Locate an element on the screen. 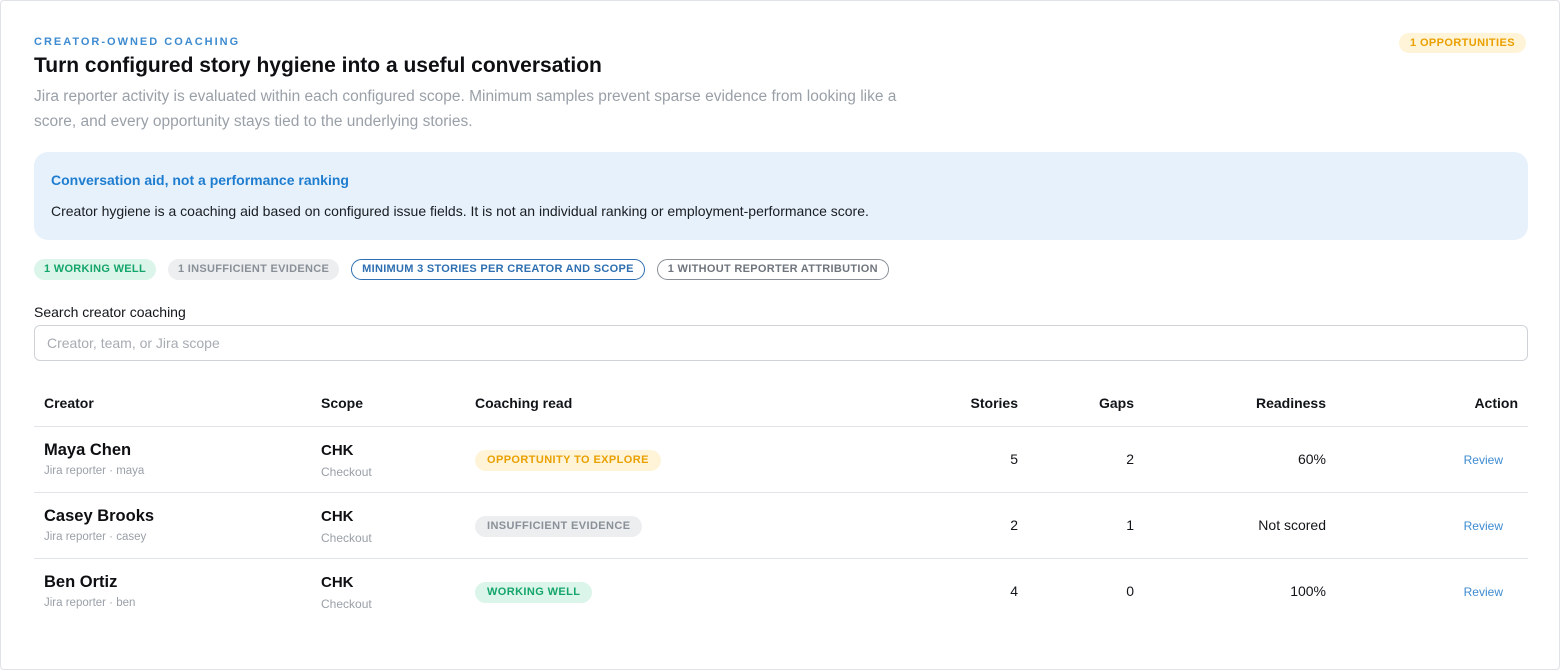  search-input is located at coordinates (781, 343).